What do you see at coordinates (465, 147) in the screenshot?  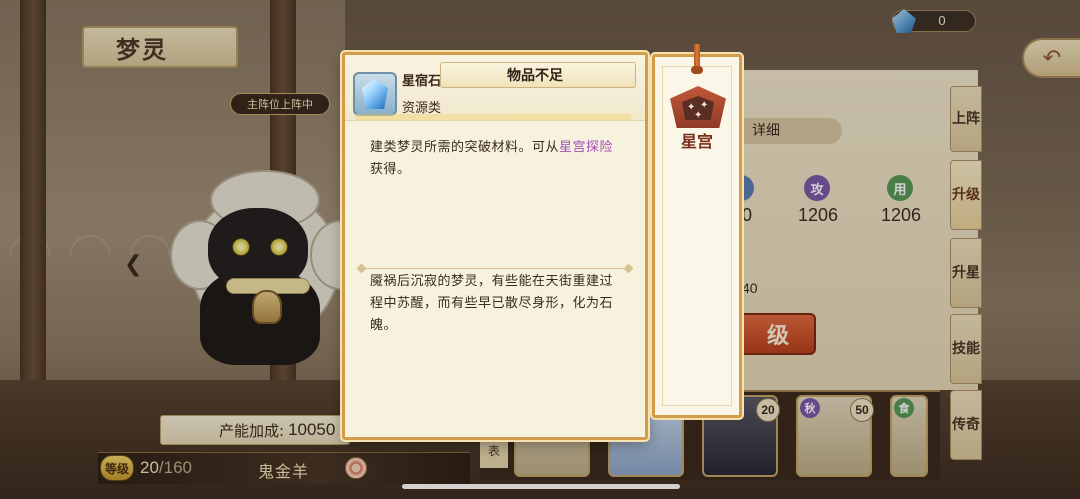 I see `desc-text: 建类梦灵所需的突破材料。可从` at bounding box center [465, 147].